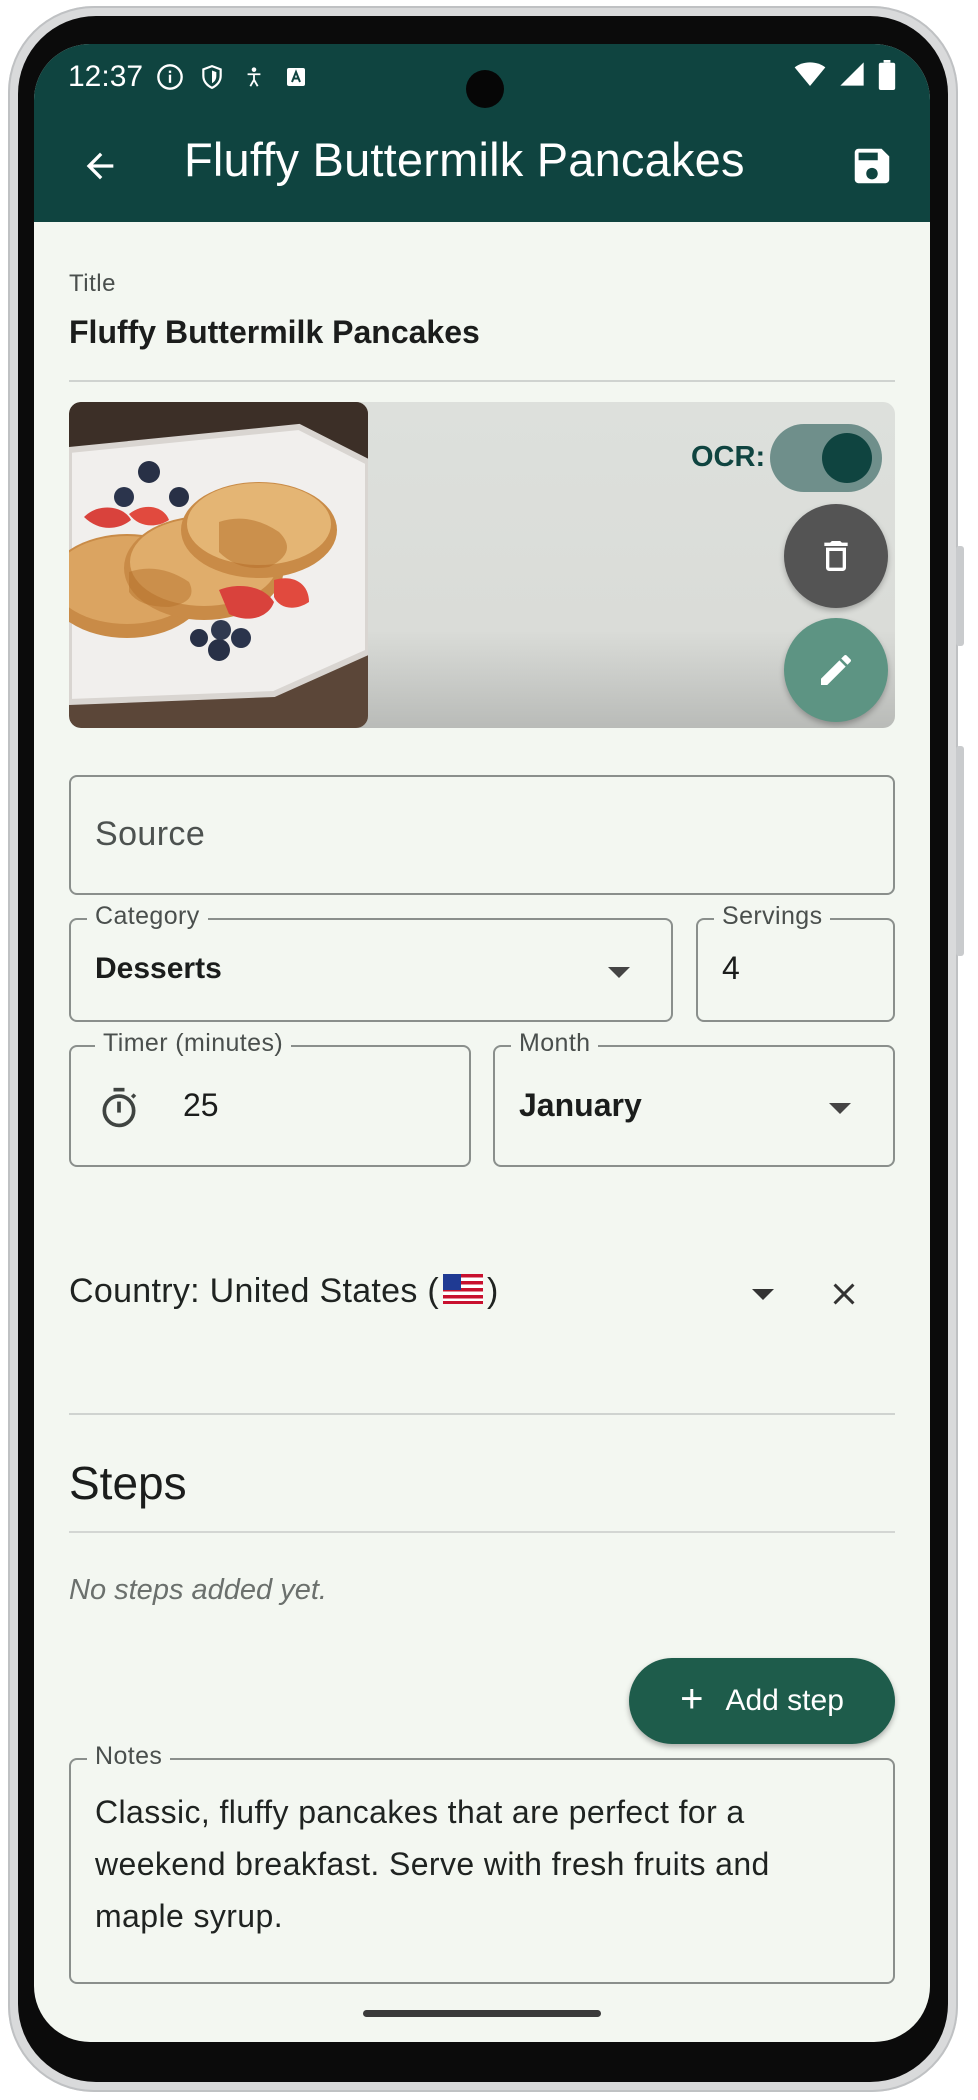  I want to click on arrow-back-icon, so click(100, 166).